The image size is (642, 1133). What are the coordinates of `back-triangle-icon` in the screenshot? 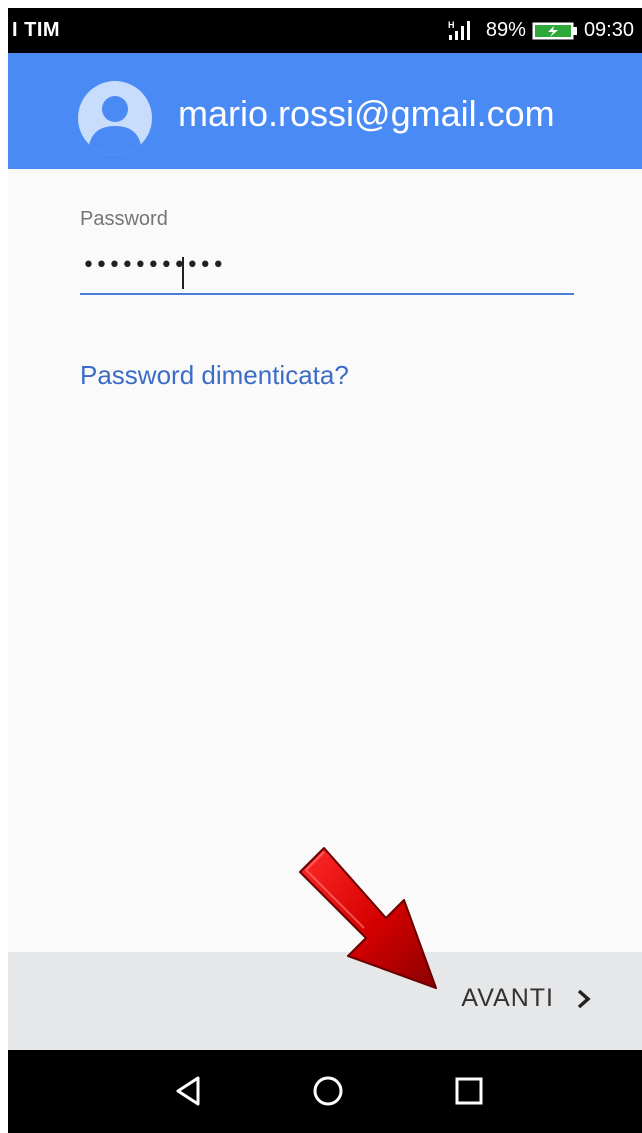 It's located at (189, 1091).